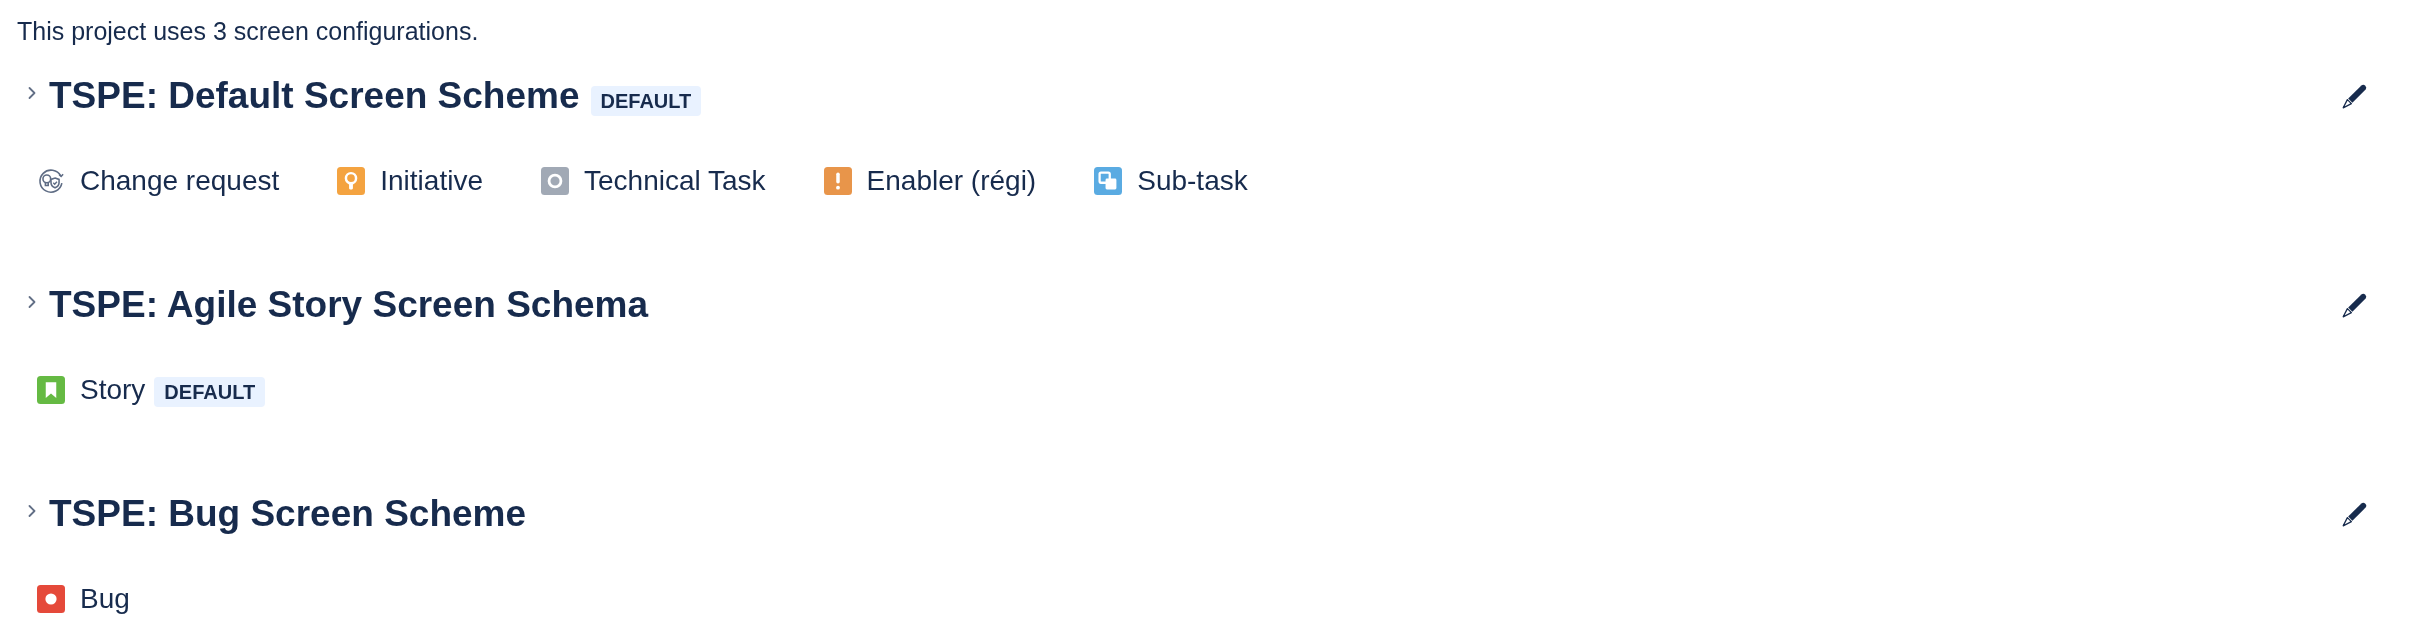 The height and width of the screenshot is (644, 2422). I want to click on ring-icon, so click(555, 181).